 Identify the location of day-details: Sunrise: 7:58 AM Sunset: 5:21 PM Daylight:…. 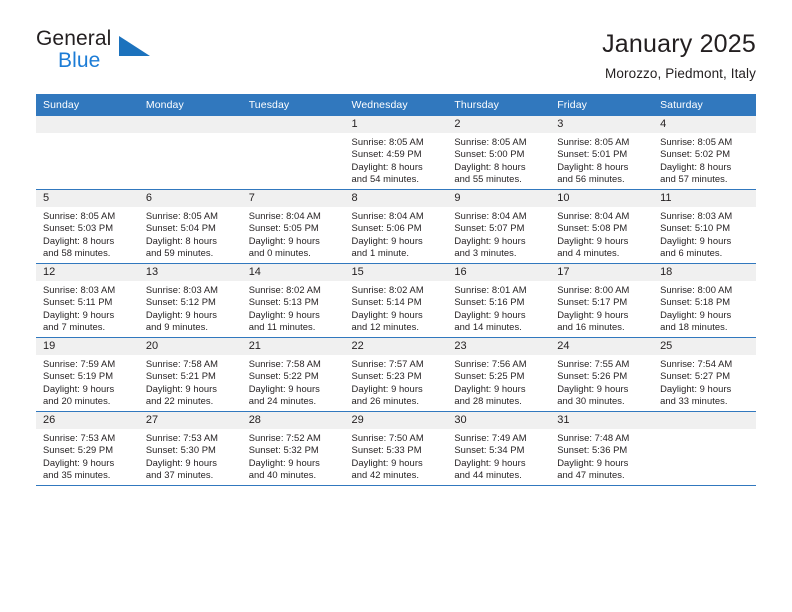
(190, 381).